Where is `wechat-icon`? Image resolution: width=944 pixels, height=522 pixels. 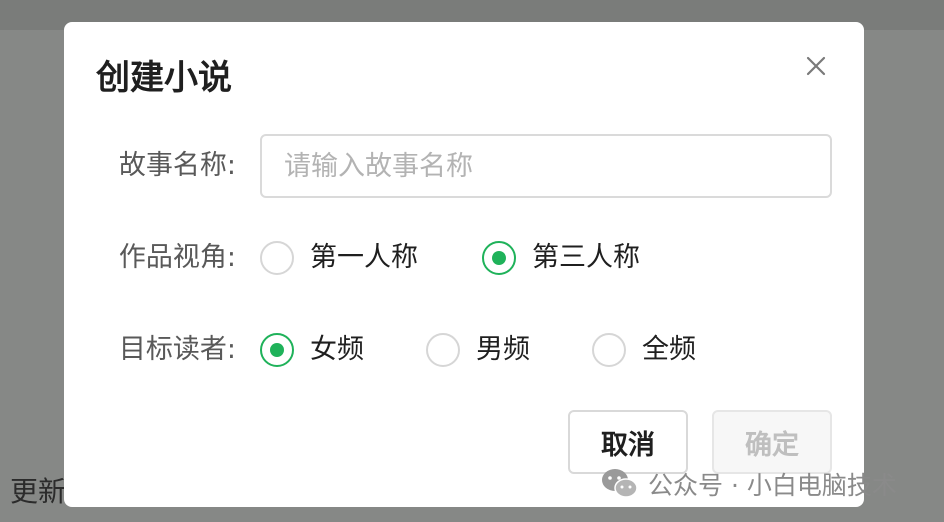 wechat-icon is located at coordinates (620, 484).